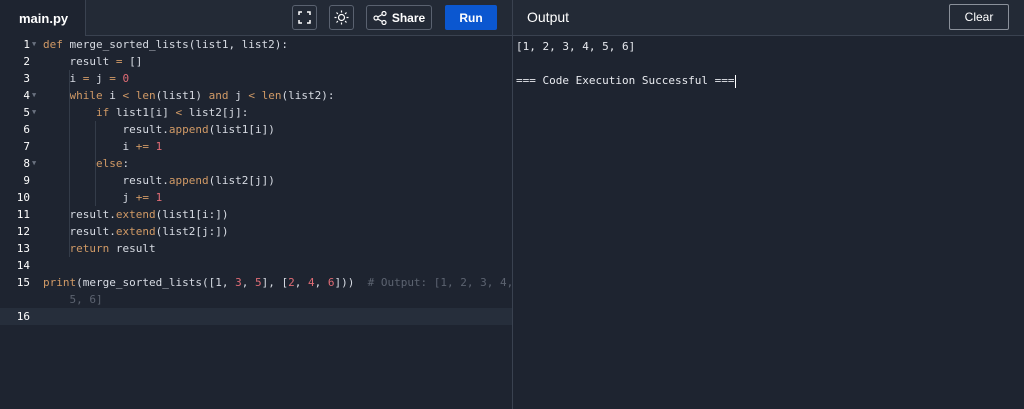 This screenshot has height=409, width=1024. What do you see at coordinates (256, 214) in the screenshot?
I see `code-line: 11 result.extend(list1[i:])` at bounding box center [256, 214].